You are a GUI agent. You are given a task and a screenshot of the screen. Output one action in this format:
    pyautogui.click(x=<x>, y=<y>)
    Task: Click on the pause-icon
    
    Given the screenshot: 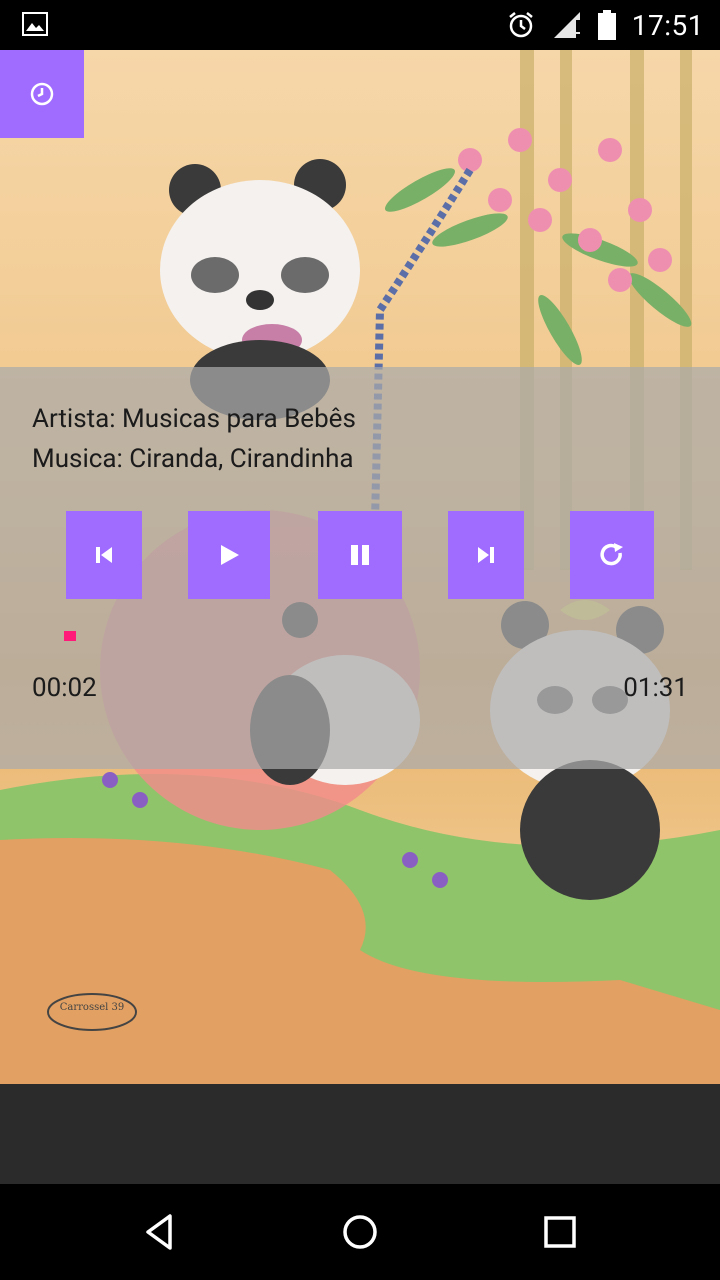 What is the action you would take?
    pyautogui.click(x=360, y=555)
    